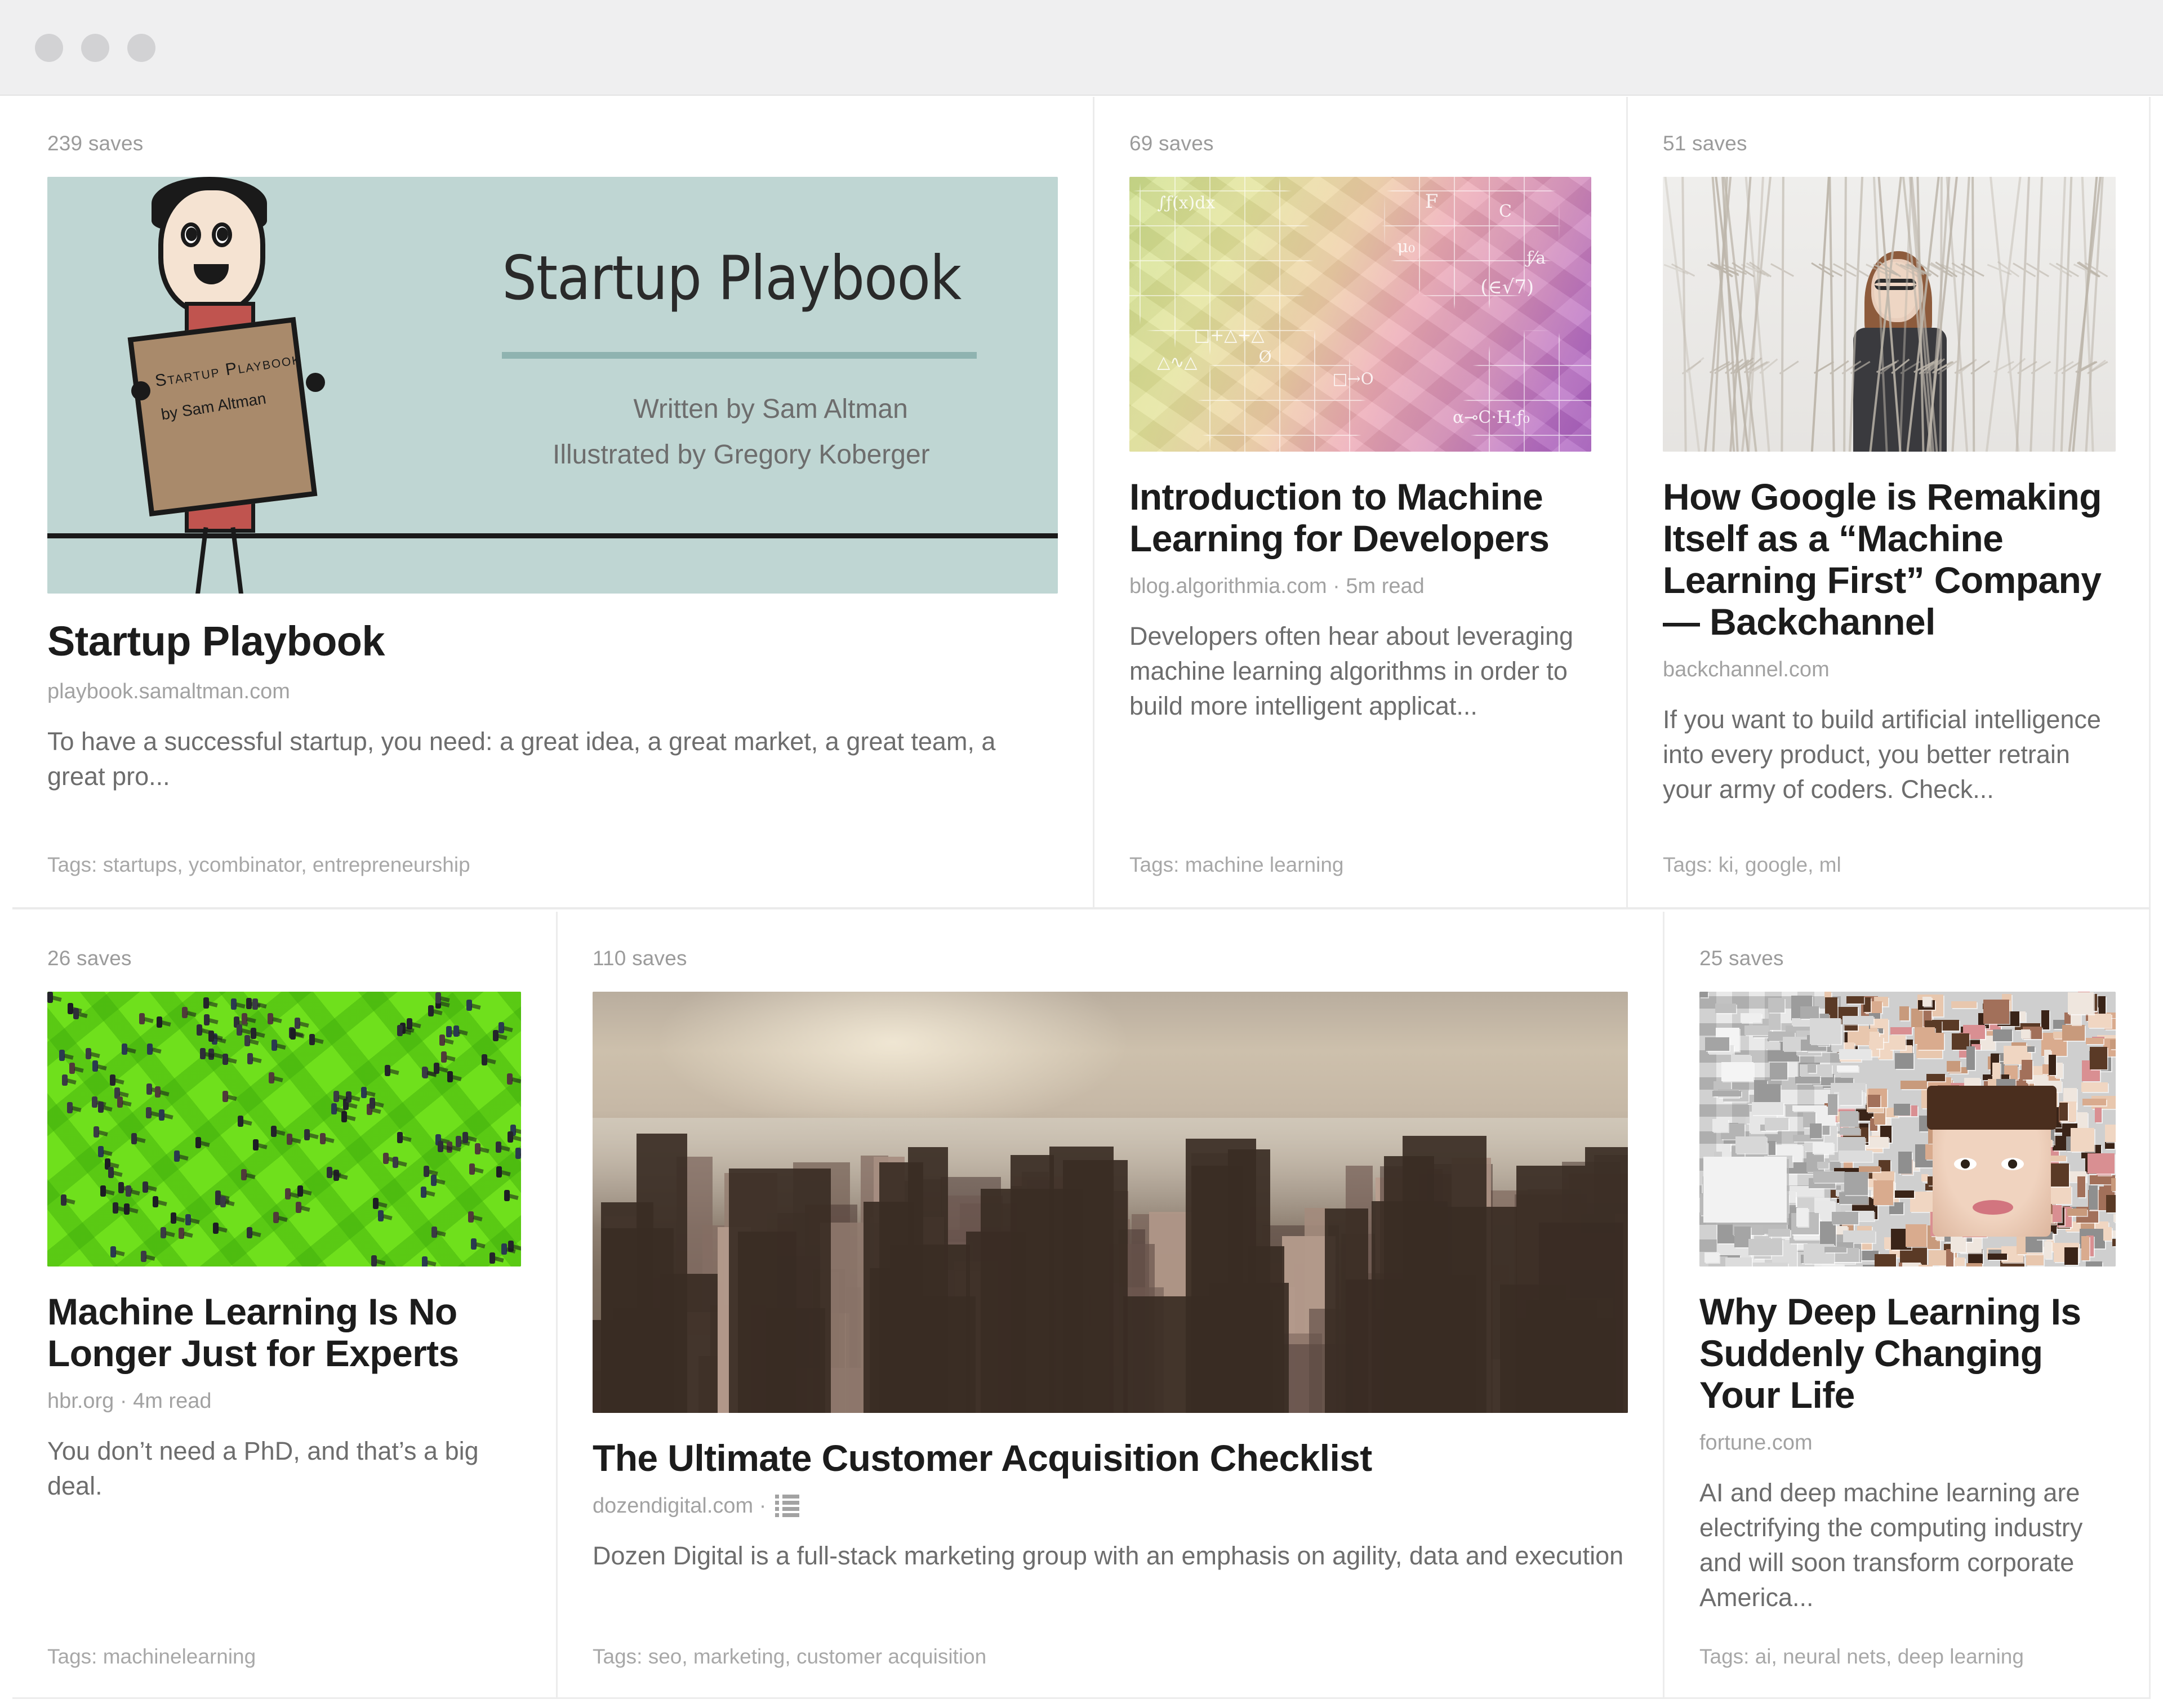 This screenshot has width=2163, height=1708. Describe the element at coordinates (168, 691) in the screenshot. I see `article-source: playbook.samaltman.com` at that location.